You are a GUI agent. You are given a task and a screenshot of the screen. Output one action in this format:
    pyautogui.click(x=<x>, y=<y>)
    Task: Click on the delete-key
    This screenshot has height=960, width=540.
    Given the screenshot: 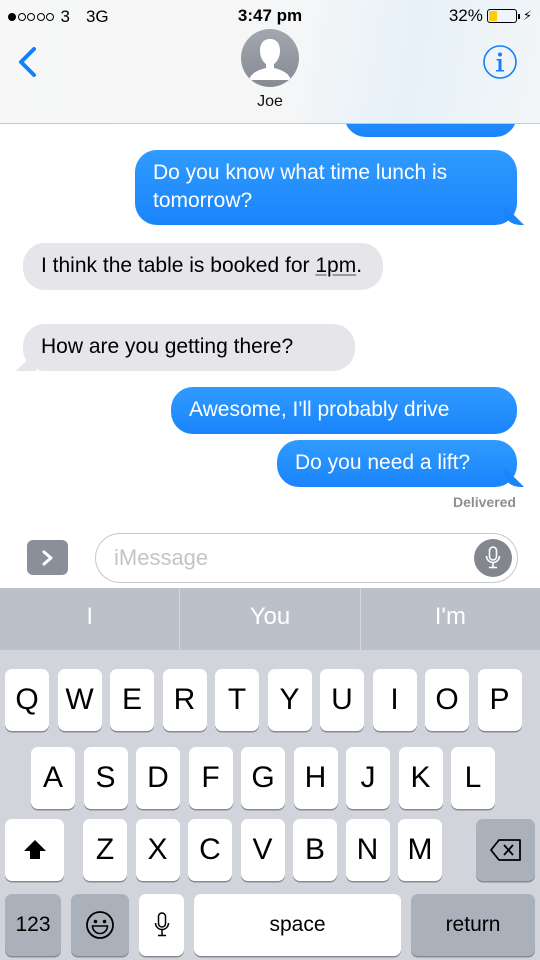 What is the action you would take?
    pyautogui.click(x=505, y=850)
    